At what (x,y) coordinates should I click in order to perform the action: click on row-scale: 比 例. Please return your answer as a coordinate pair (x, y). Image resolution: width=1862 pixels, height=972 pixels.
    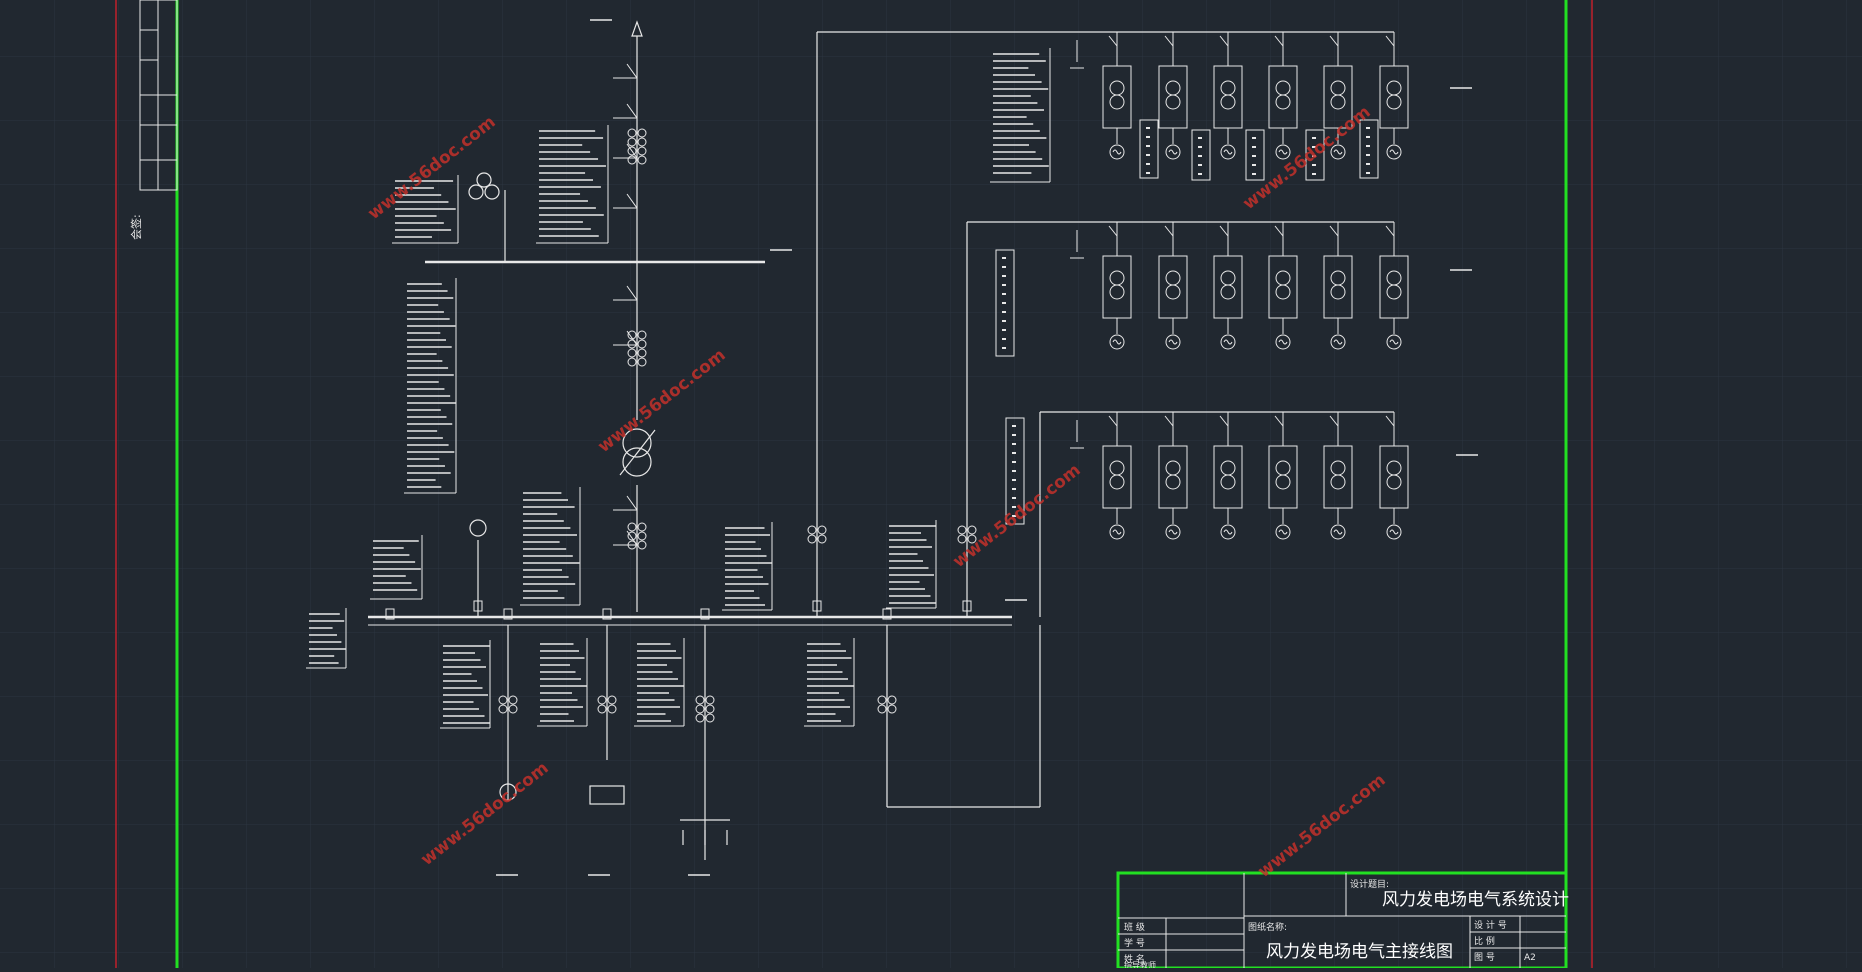
    Looking at the image, I should click on (1484, 941).